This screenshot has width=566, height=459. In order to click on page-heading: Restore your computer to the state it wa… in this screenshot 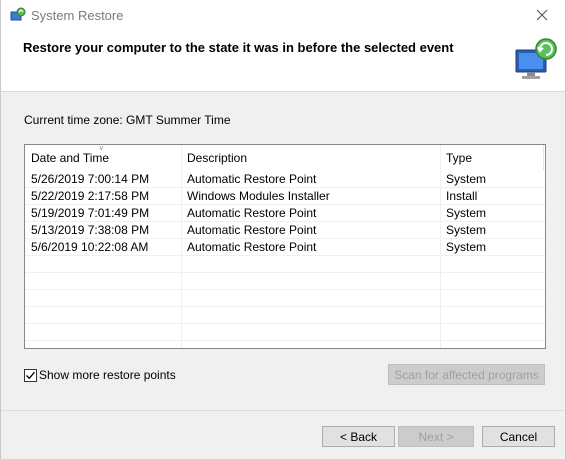, I will do `click(238, 47)`.